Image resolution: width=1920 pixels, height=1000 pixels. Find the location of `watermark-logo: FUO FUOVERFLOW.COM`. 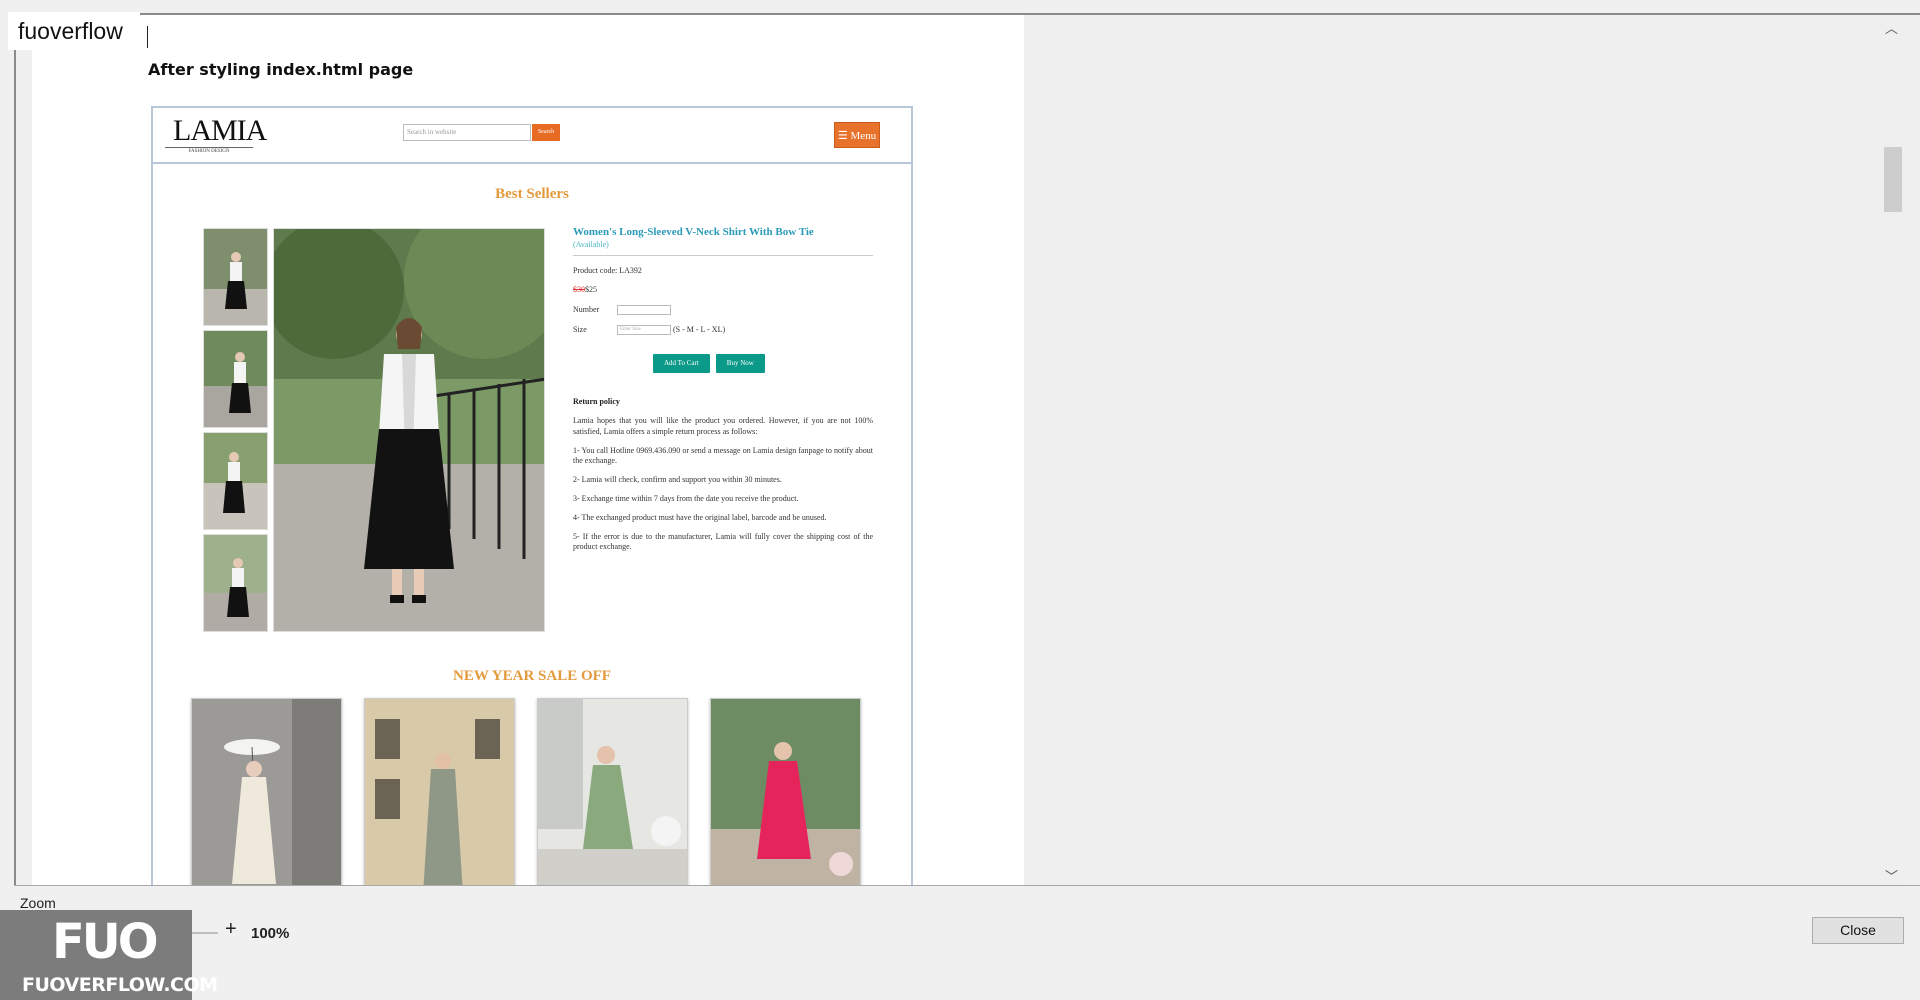

watermark-logo: FUO FUOVERFLOW.COM is located at coordinates (109, 955).